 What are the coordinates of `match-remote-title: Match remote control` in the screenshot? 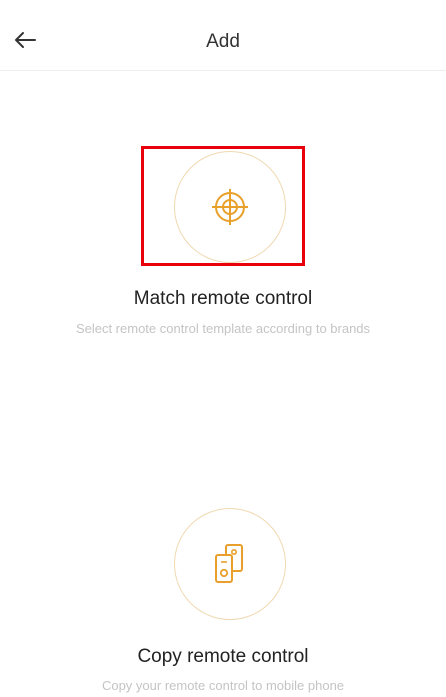 It's located at (223, 299).